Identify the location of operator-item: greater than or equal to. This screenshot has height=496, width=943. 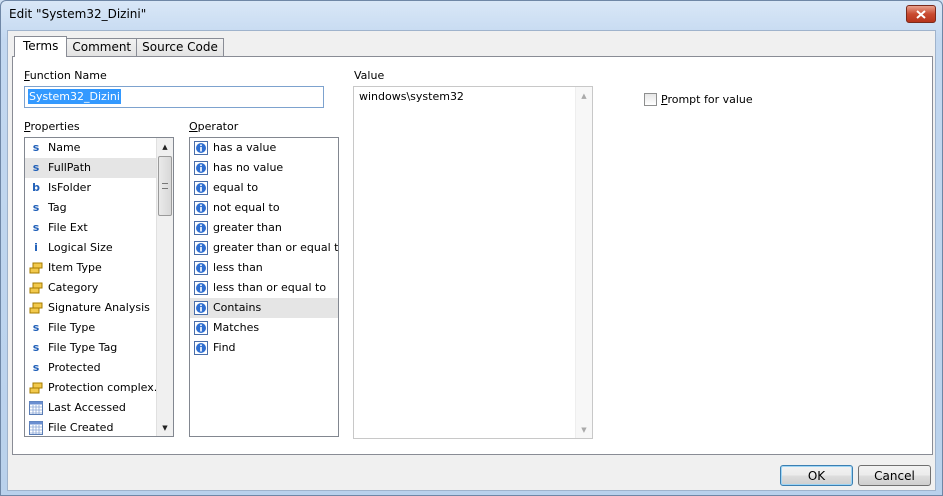
(264, 248).